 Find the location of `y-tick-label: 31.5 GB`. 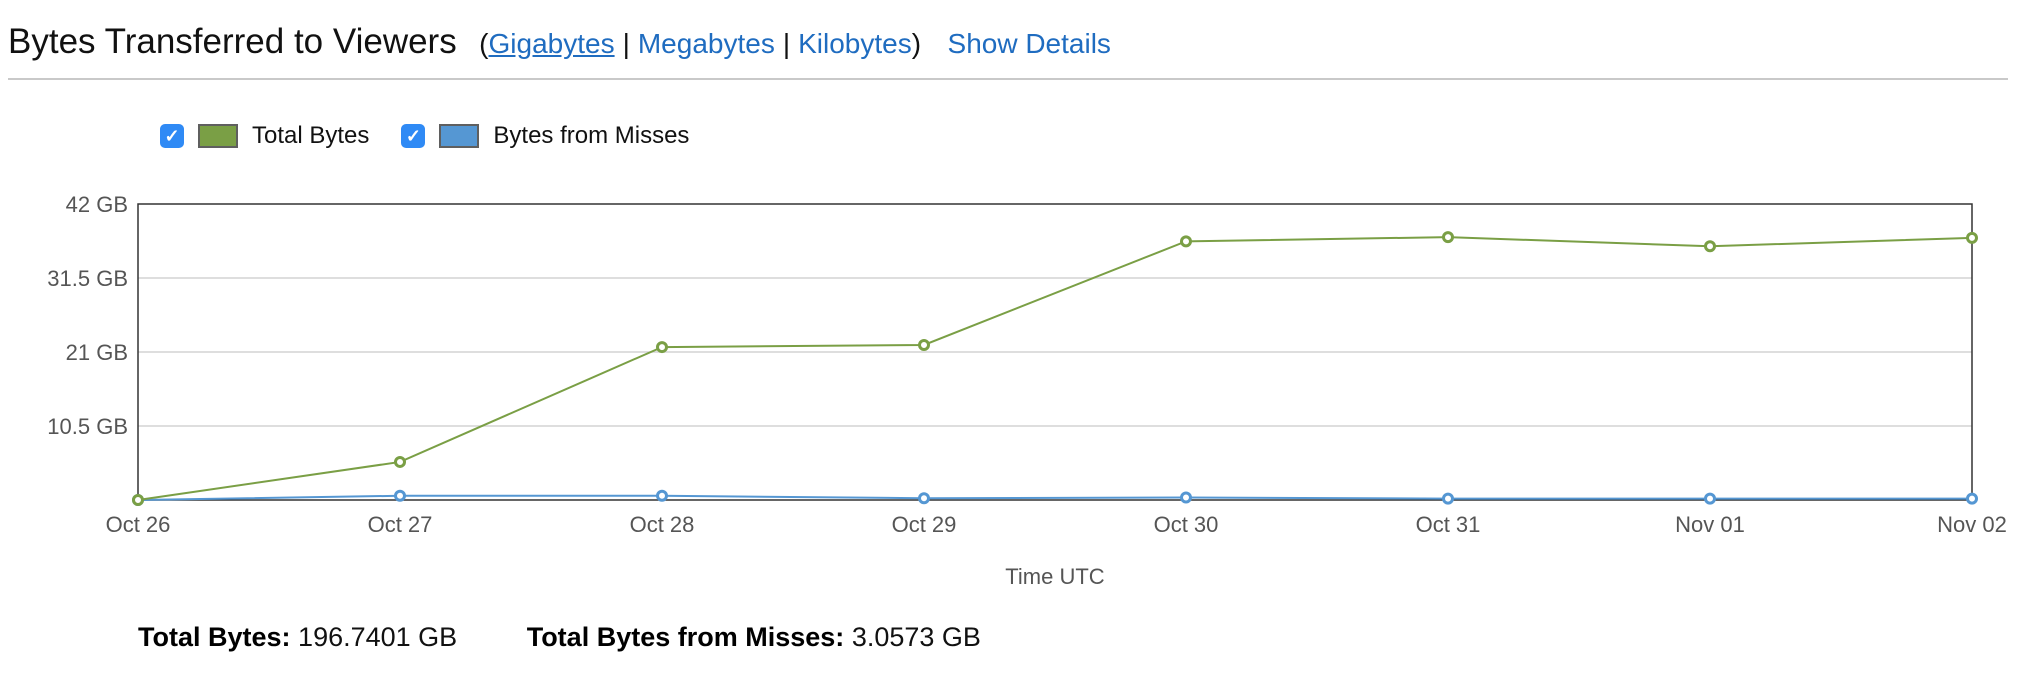

y-tick-label: 31.5 GB is located at coordinates (87, 278).